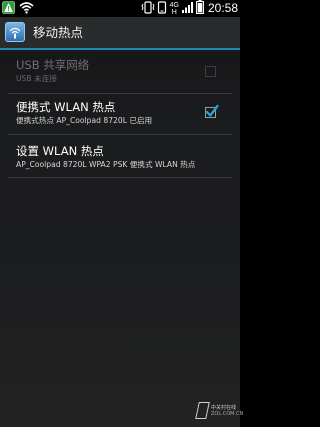  Describe the element at coordinates (200, 9) in the screenshot. I see `battery-icon` at that location.